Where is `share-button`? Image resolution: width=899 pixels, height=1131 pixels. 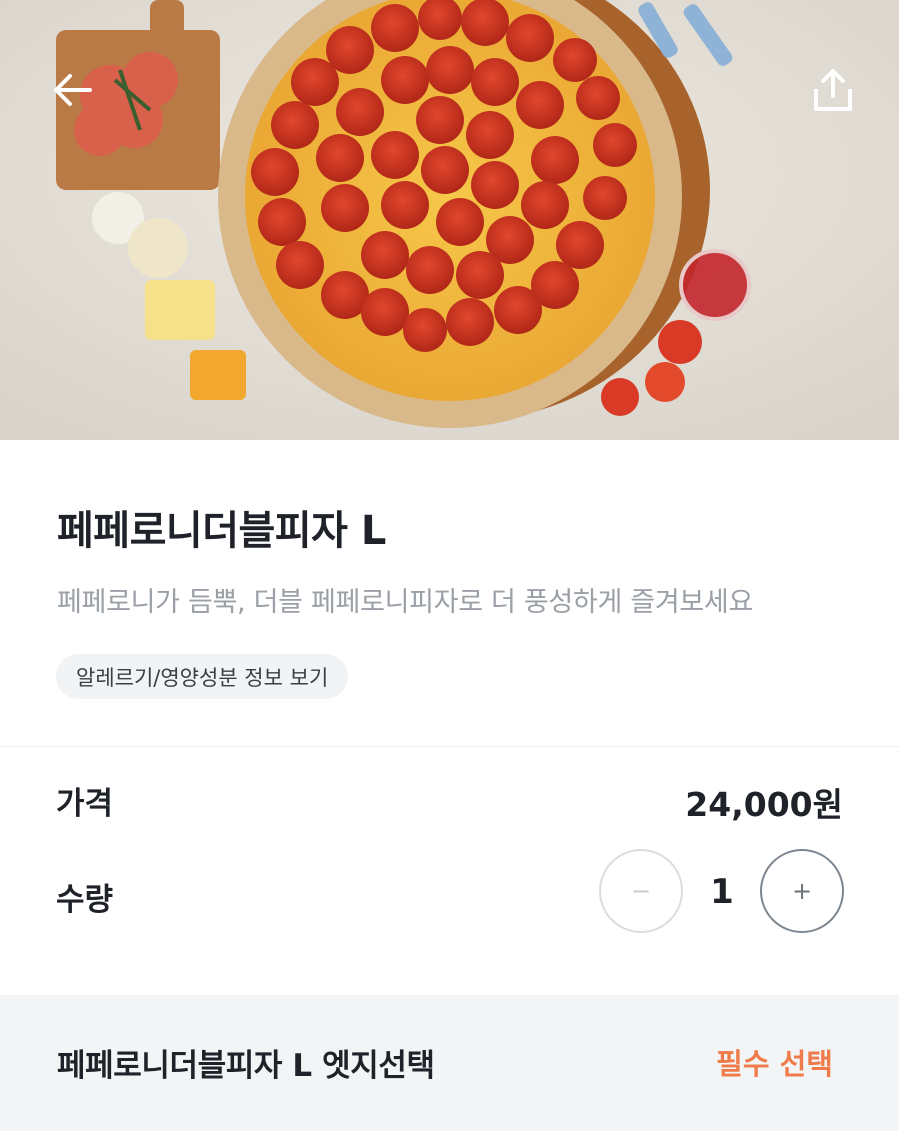
share-button is located at coordinates (833, 90).